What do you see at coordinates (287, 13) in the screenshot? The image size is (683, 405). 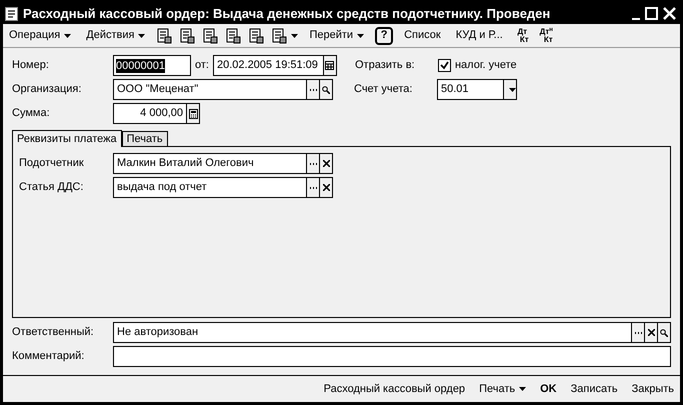 I see `window-title: Расходный кассовый ордер: Выдача денежных средств подотчетнику. Проведен` at bounding box center [287, 13].